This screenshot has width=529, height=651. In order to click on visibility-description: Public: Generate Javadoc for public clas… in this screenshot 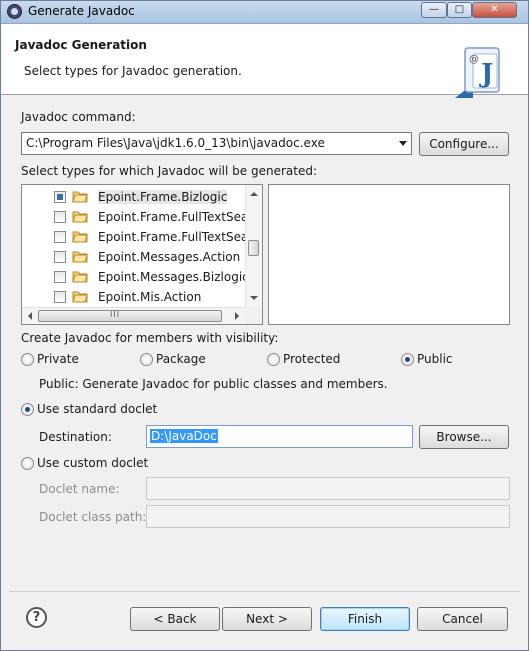, I will do `click(213, 384)`.